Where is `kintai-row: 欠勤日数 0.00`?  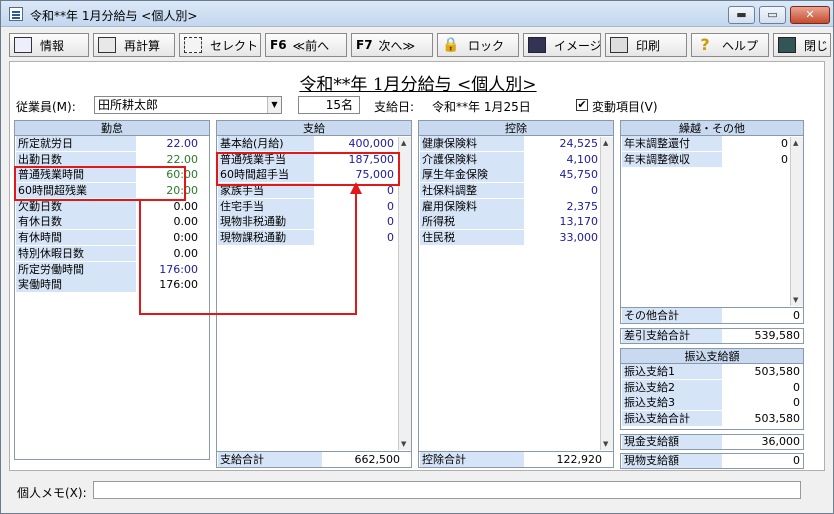
kintai-row: 欠勤日数 0.00 is located at coordinates (112, 206).